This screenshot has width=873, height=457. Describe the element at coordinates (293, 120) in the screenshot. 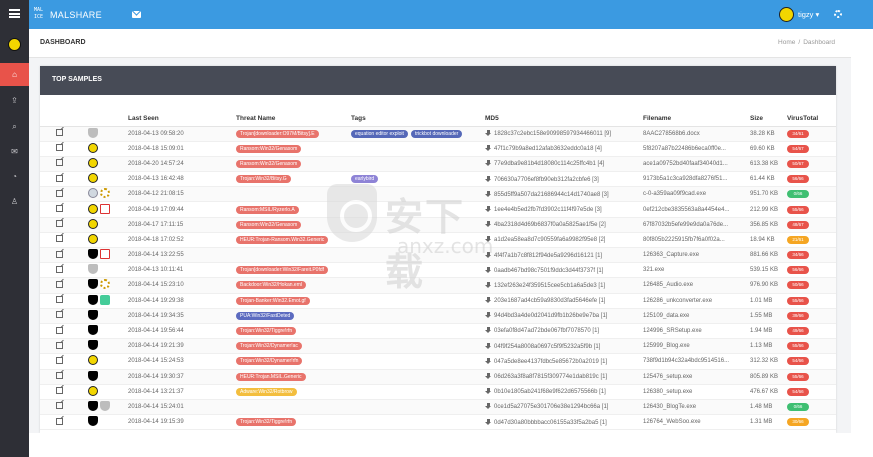

I see `column-header-threat-name: Threat Name` at that location.